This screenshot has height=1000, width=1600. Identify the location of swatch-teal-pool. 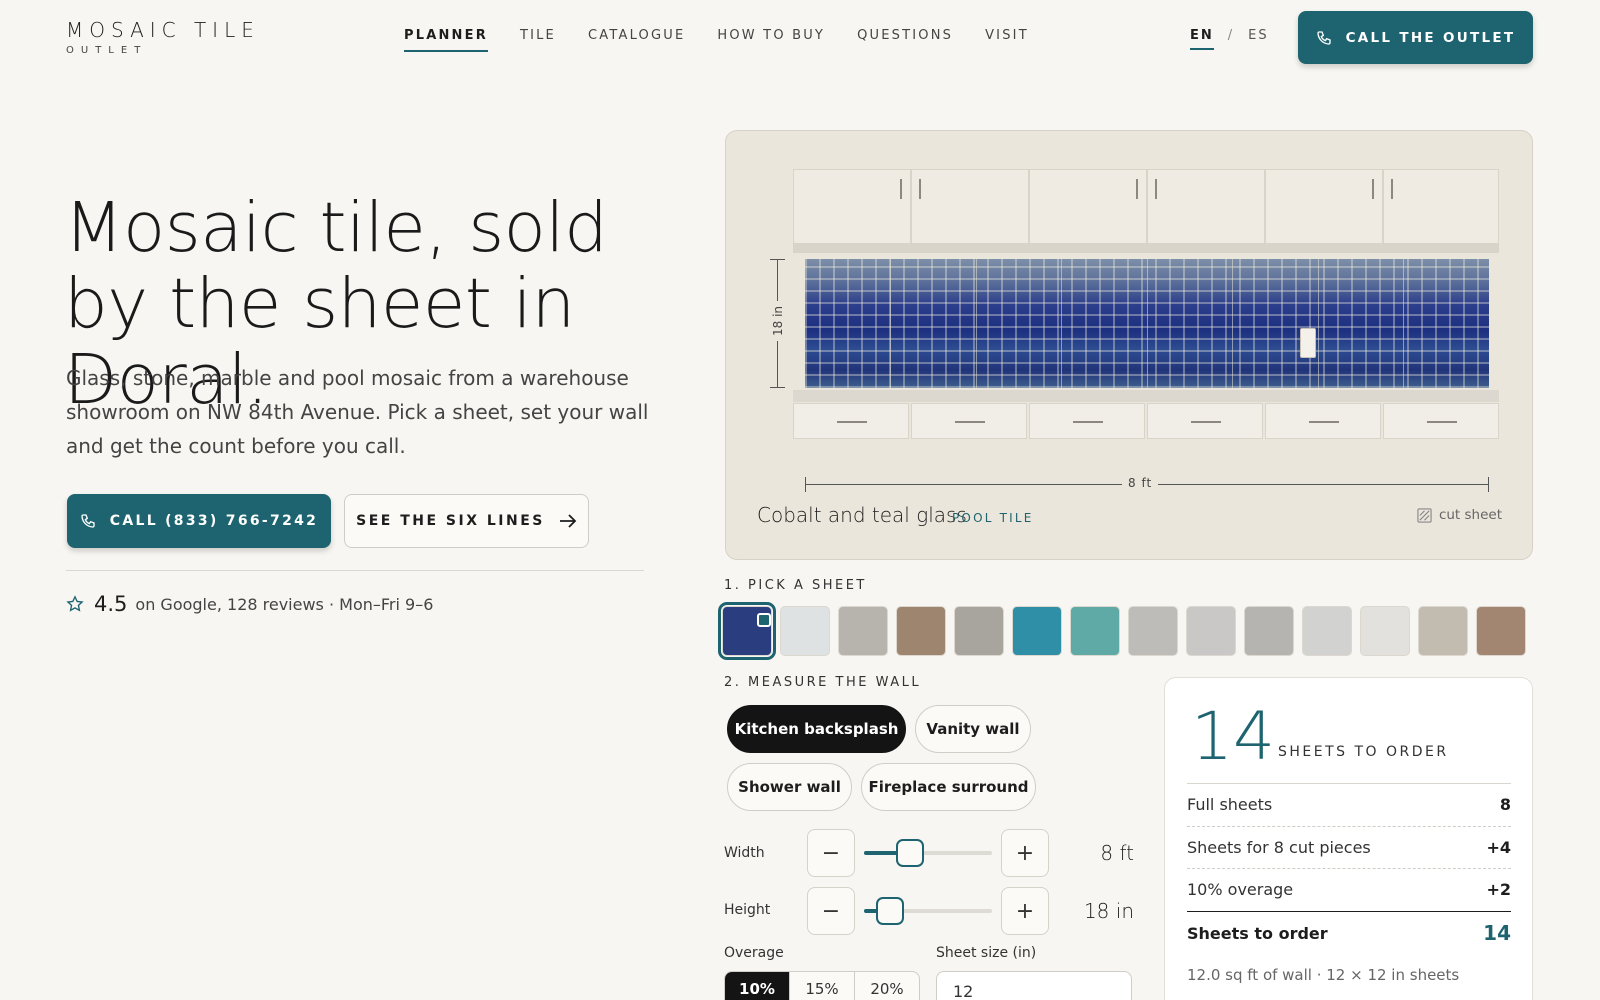
(1037, 631).